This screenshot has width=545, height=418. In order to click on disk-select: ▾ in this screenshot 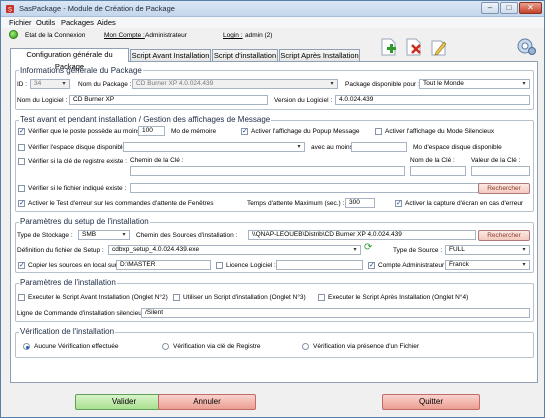, I will do `click(214, 147)`.